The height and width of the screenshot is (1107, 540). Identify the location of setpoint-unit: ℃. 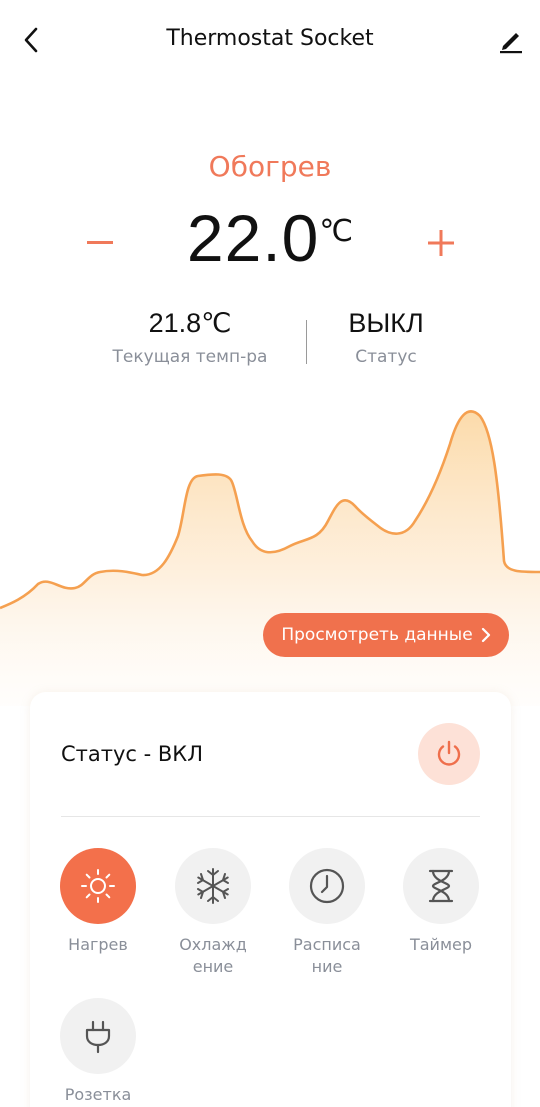
(336, 231).